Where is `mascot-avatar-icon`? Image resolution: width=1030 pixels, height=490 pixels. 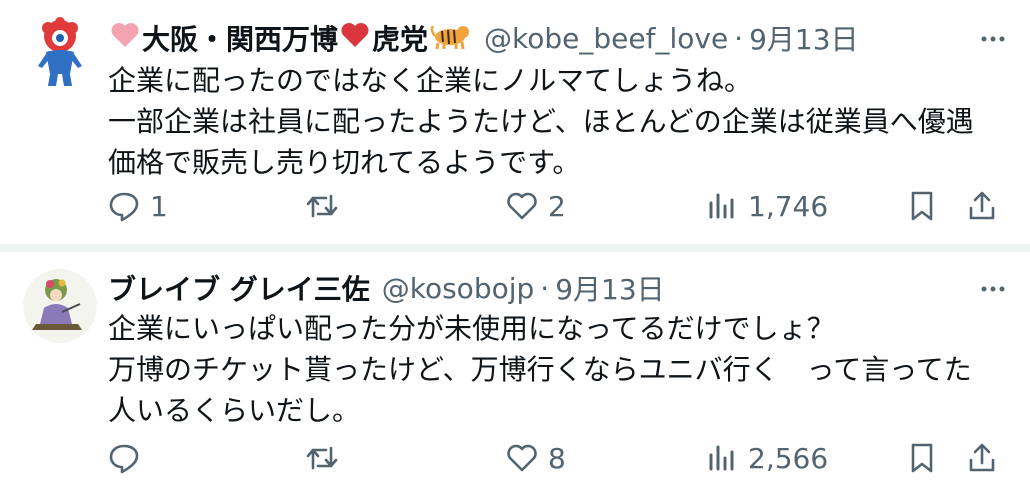 mascot-avatar-icon is located at coordinates (60, 51).